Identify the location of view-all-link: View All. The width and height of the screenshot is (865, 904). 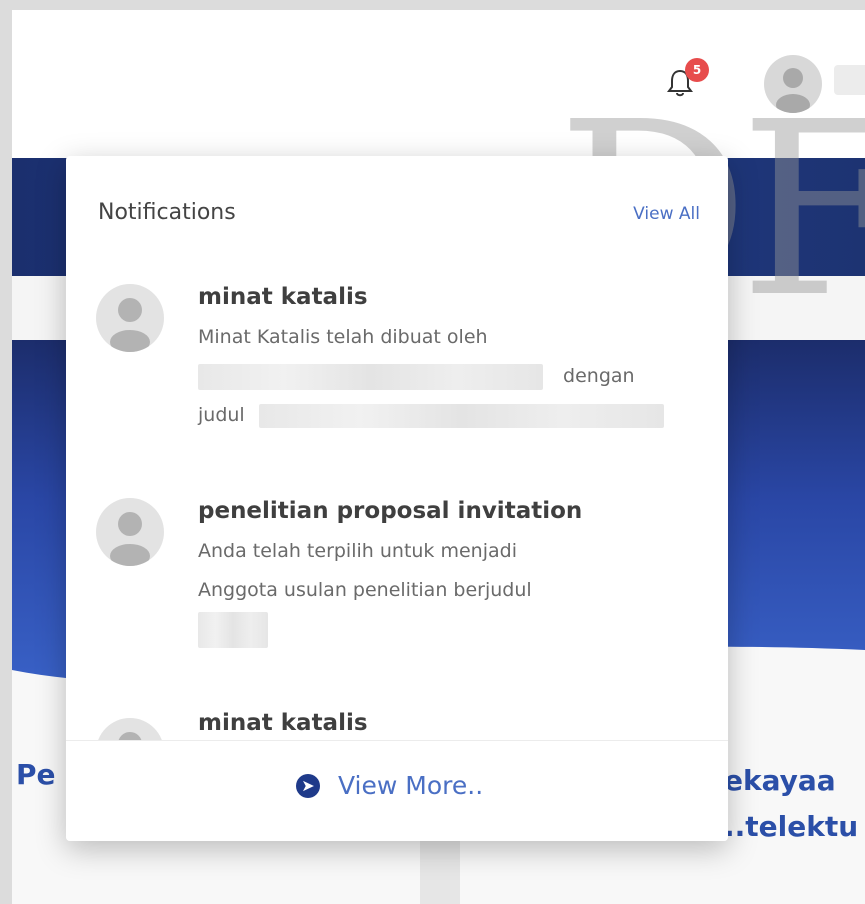
(666, 214).